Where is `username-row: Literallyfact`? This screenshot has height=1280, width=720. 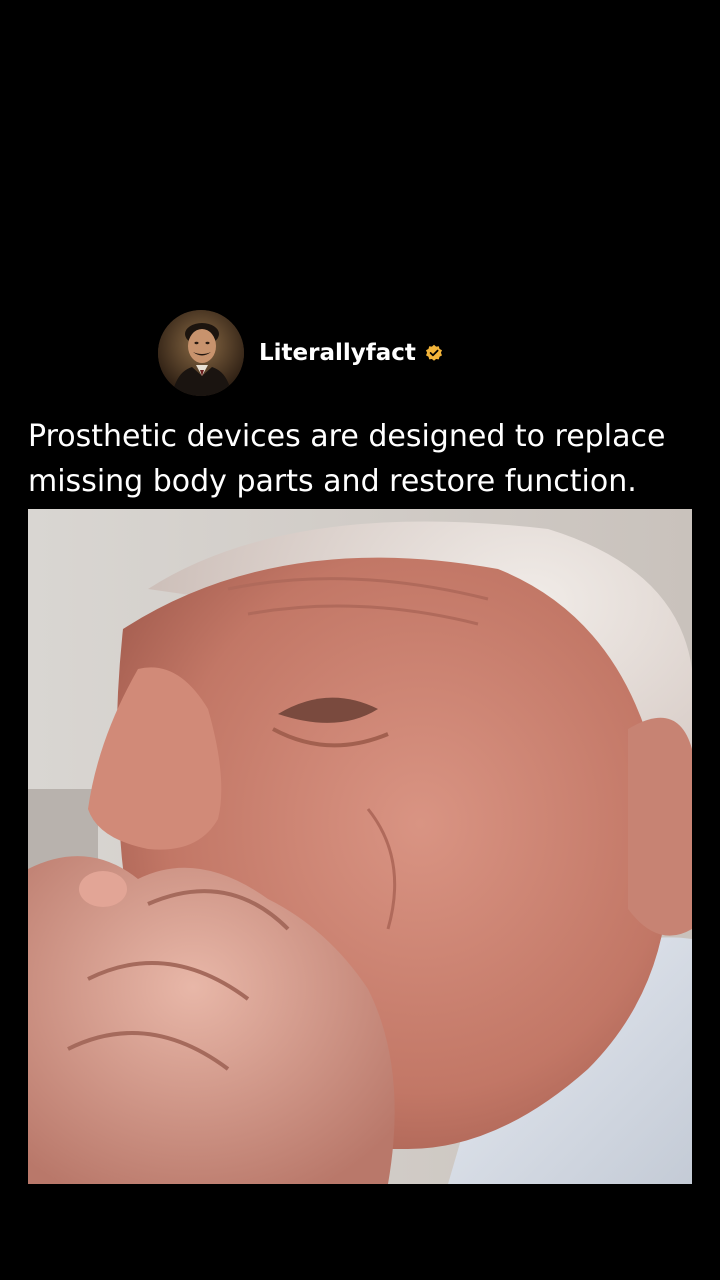 username-row: Literallyfact is located at coordinates (351, 353).